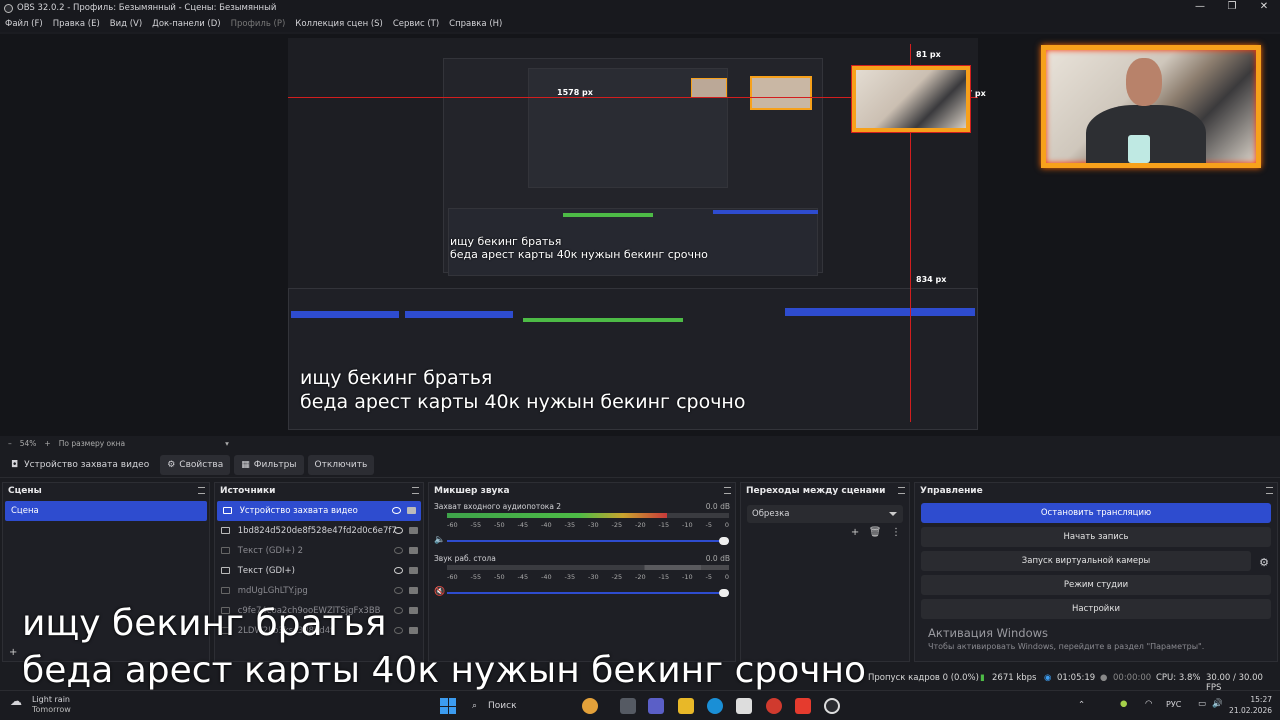 The height and width of the screenshot is (720, 1280). Describe the element at coordinates (76, 24) in the screenshot. I see `menu-edit: Правка (E)` at that location.